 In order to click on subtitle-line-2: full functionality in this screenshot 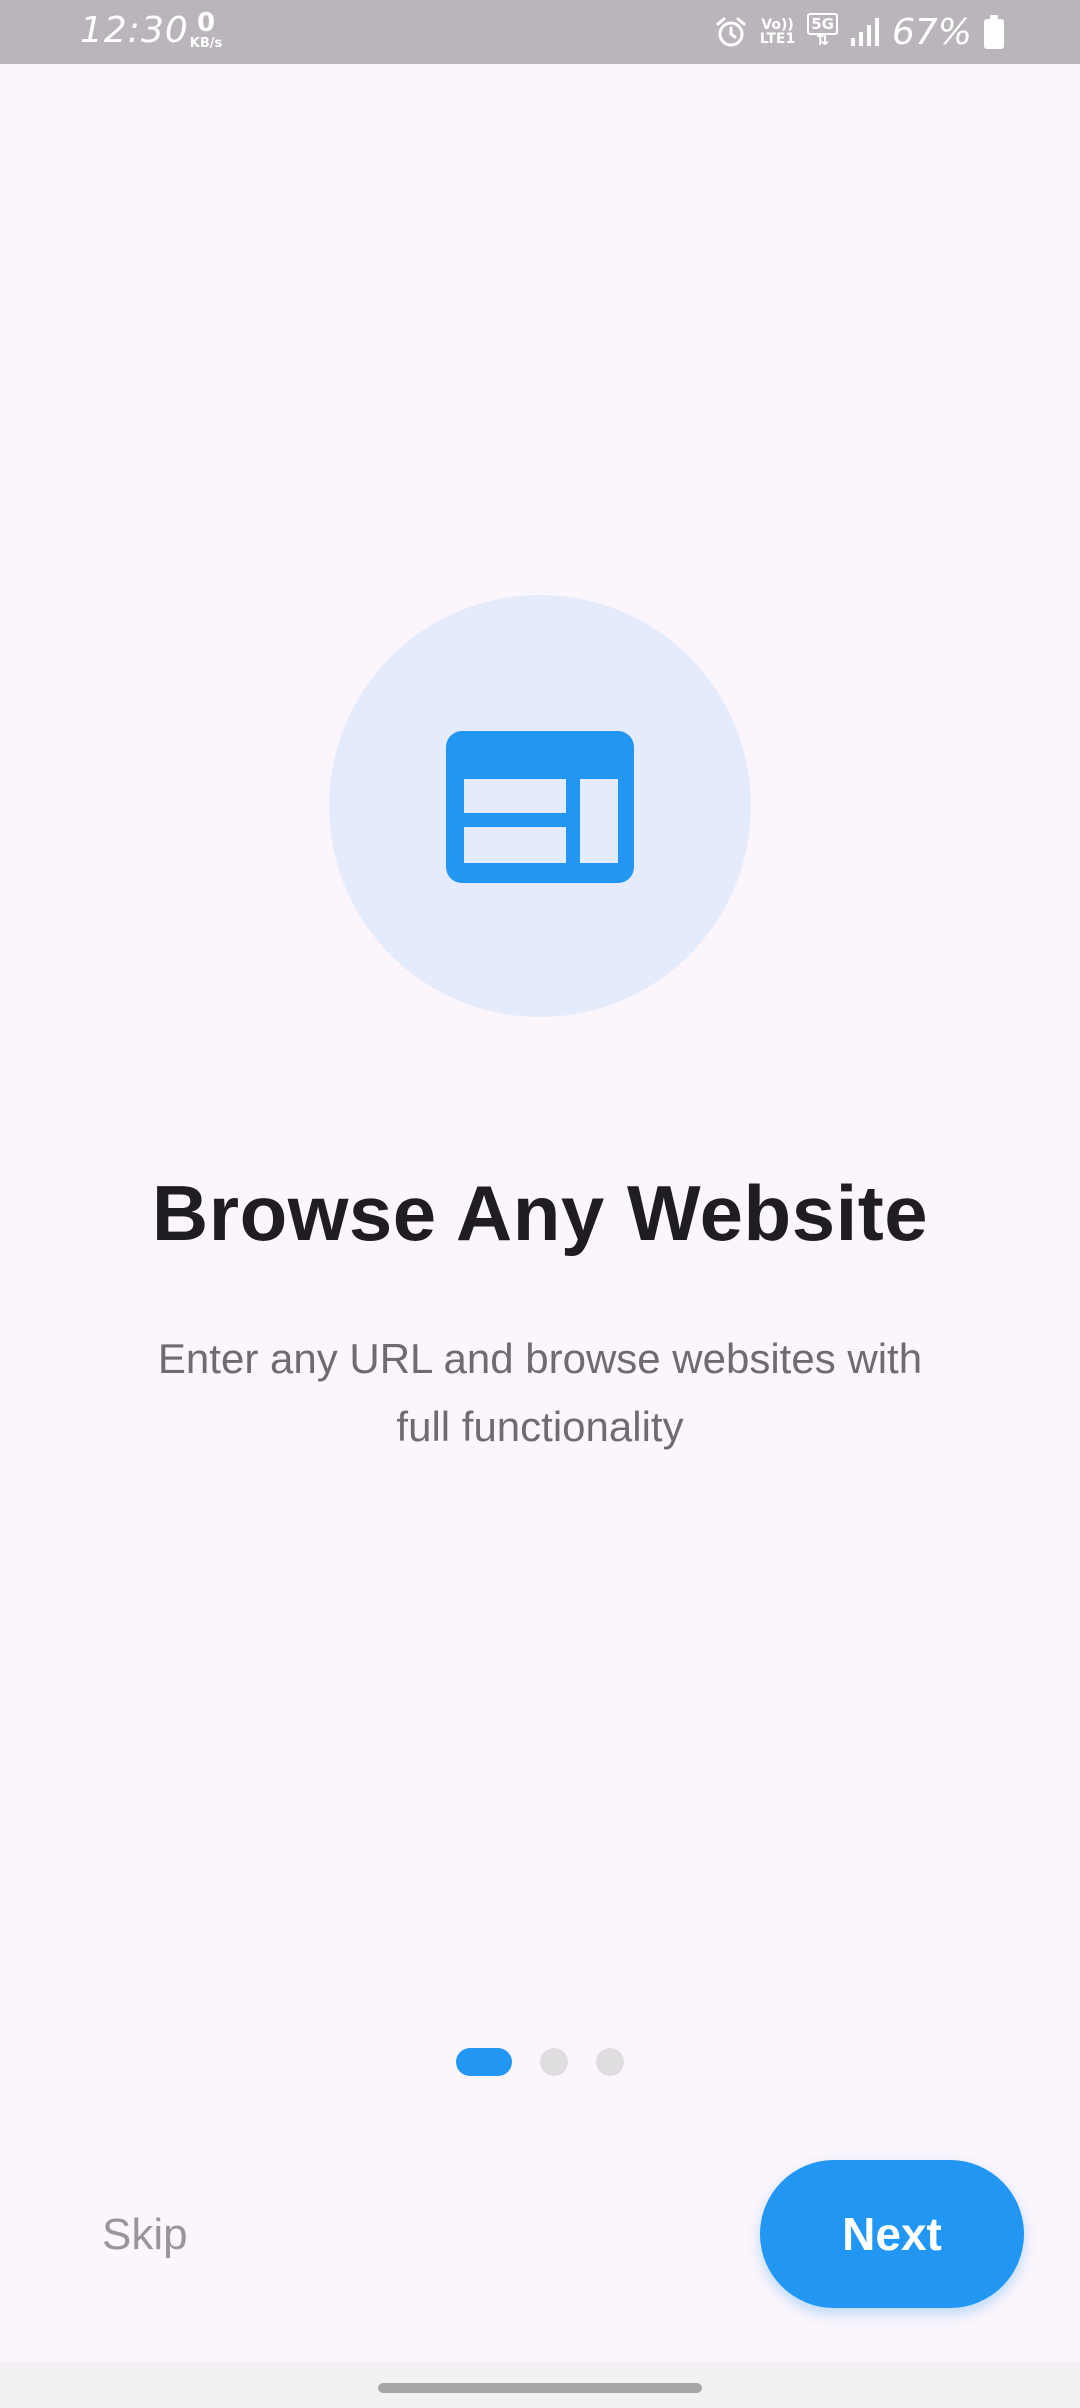, I will do `click(540, 1426)`.